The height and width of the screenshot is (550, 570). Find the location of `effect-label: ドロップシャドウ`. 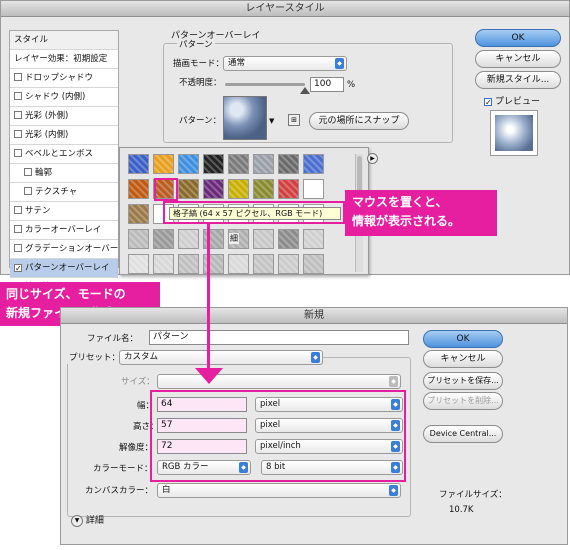

effect-label: ドロップシャドウ is located at coordinates (59, 78).